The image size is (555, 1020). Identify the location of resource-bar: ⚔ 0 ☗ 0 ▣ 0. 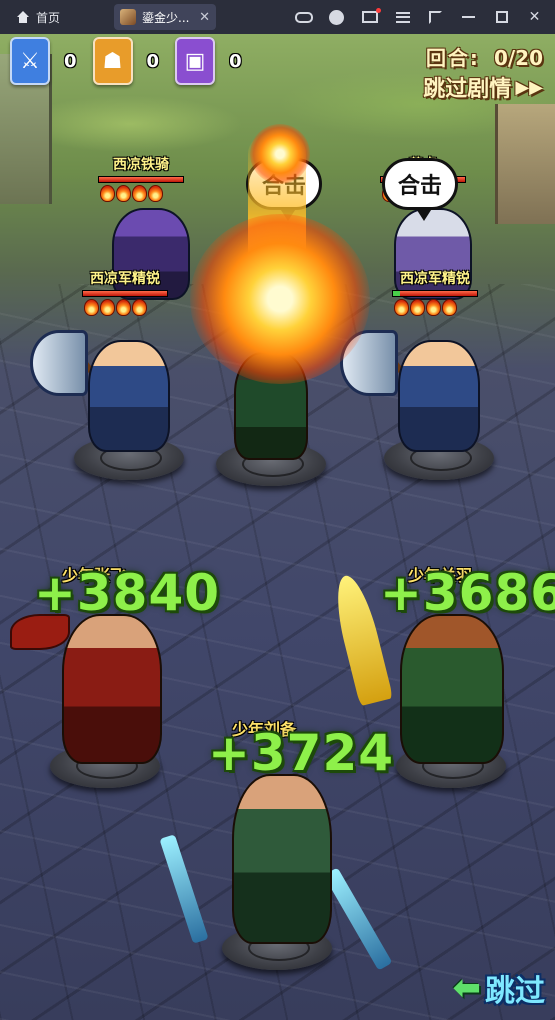
(126, 61).